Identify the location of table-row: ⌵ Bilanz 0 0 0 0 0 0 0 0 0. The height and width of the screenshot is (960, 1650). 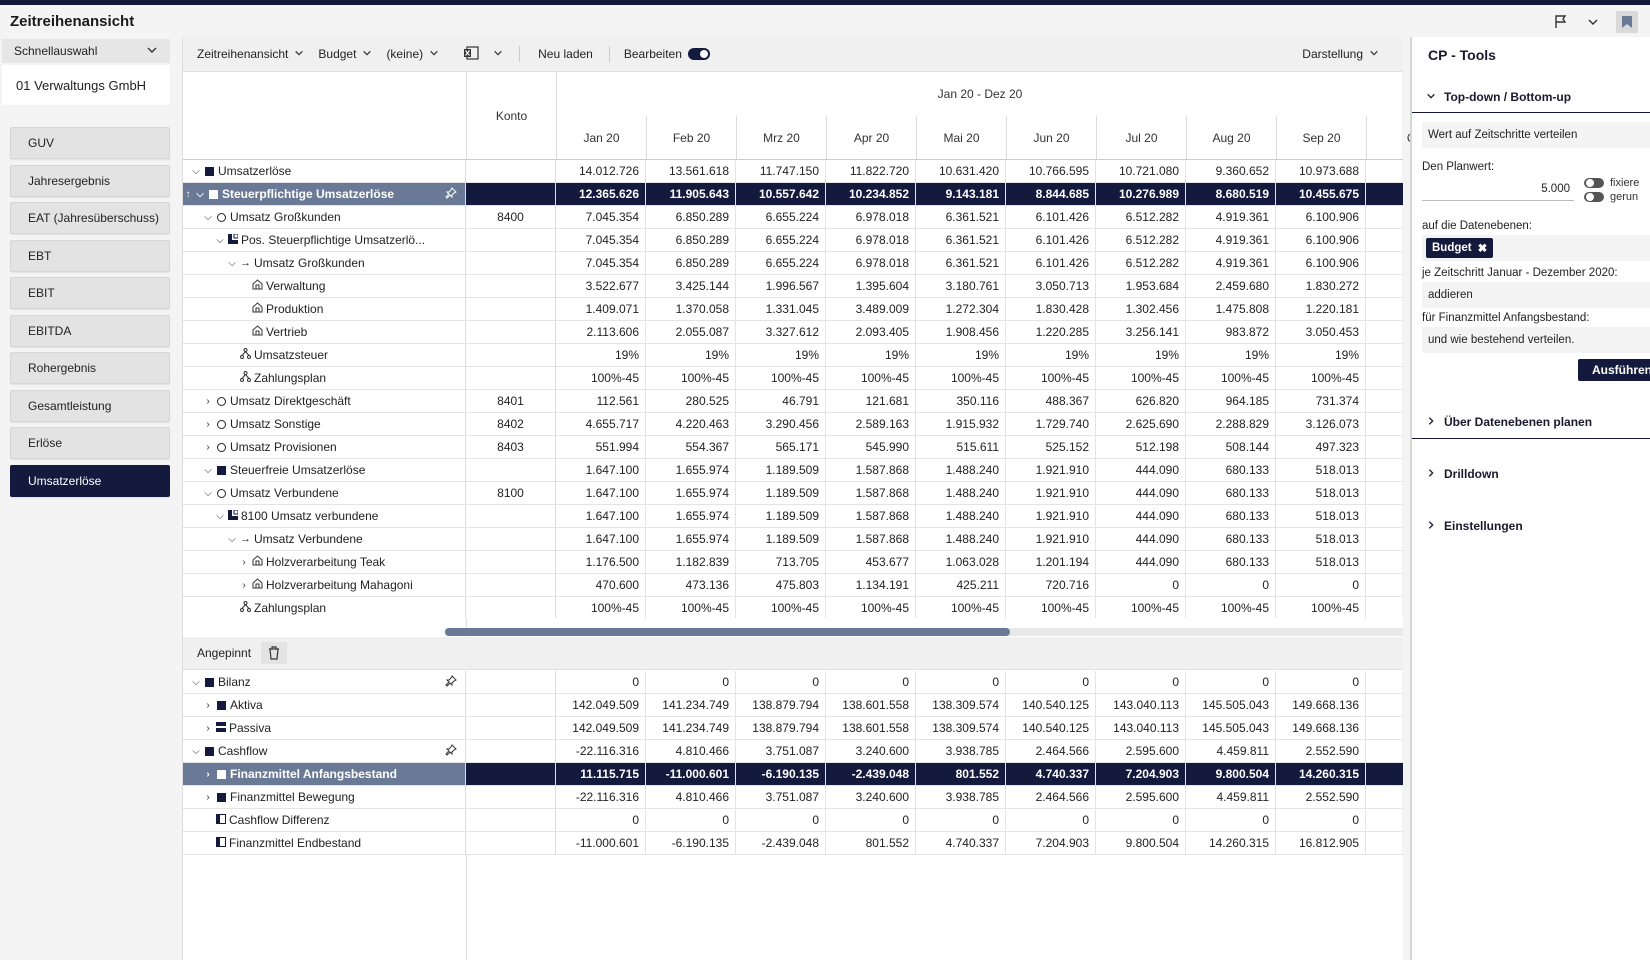
(793, 682).